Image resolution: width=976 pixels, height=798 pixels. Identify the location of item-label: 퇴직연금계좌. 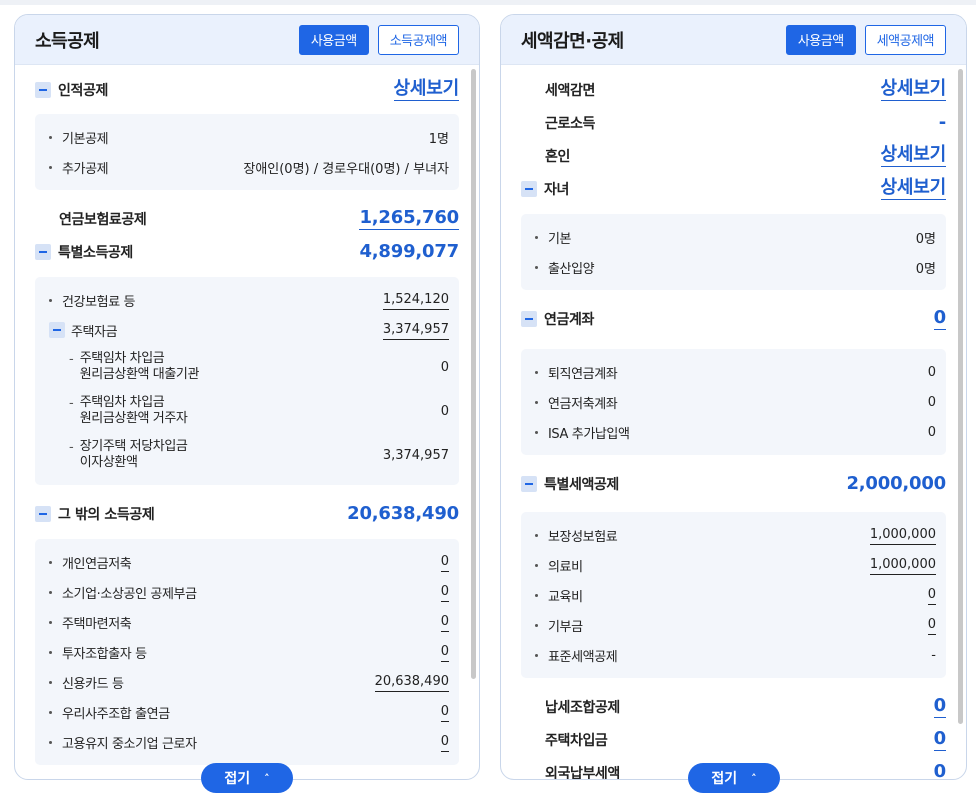
(583, 374).